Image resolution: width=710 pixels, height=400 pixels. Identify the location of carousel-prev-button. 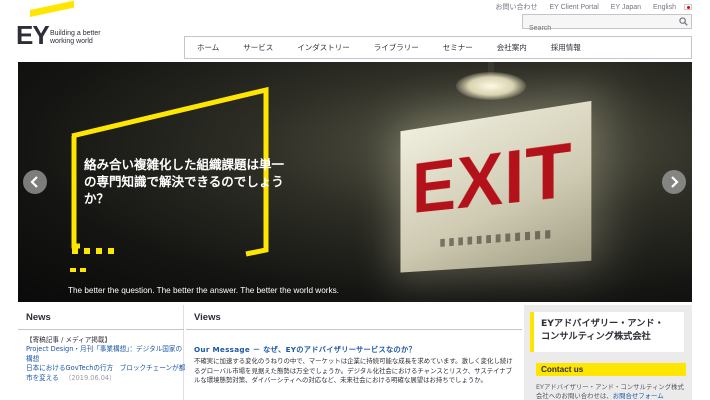
(35, 182).